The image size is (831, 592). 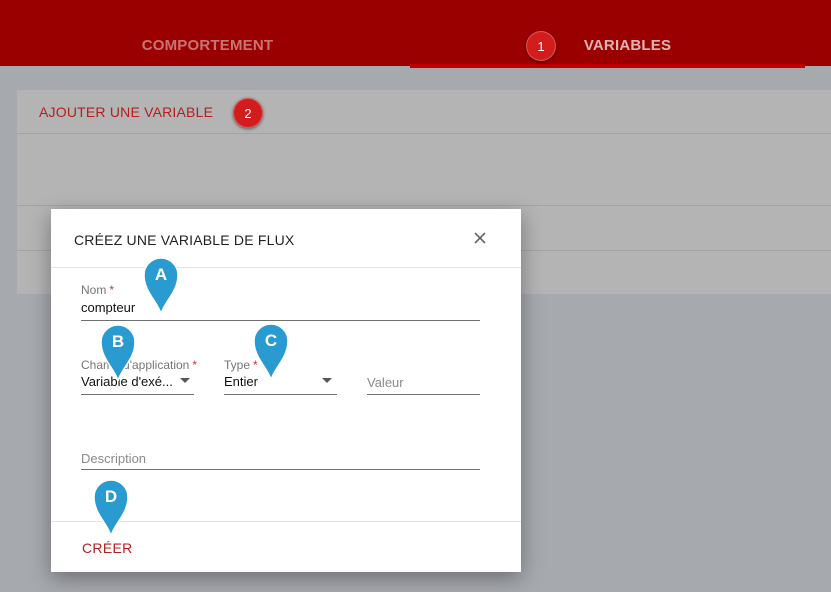 I want to click on step-badge-2: 2, so click(x=248, y=113).